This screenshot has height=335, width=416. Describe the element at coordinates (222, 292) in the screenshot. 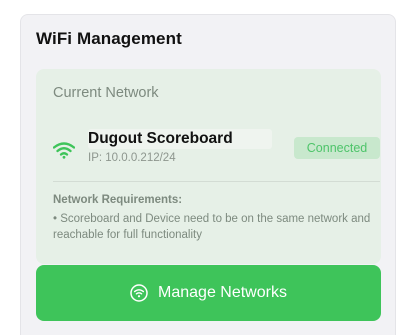

I see `manage-networks-label: Manage Networks` at that location.